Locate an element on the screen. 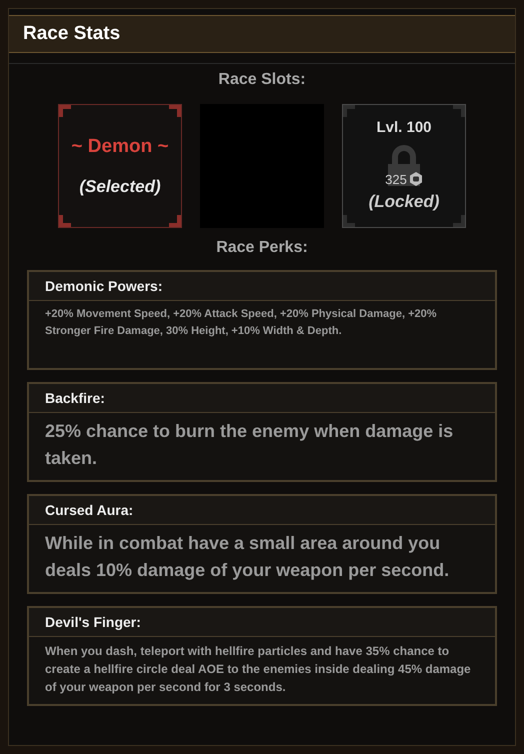  perk-description: When you dash, teleport with hellfire particles and have 35% chance to create a hellfire circle deal AOE to the enemies inside dealing 45% damage of your weapon per second for 3 seconds. is located at coordinates (258, 669).